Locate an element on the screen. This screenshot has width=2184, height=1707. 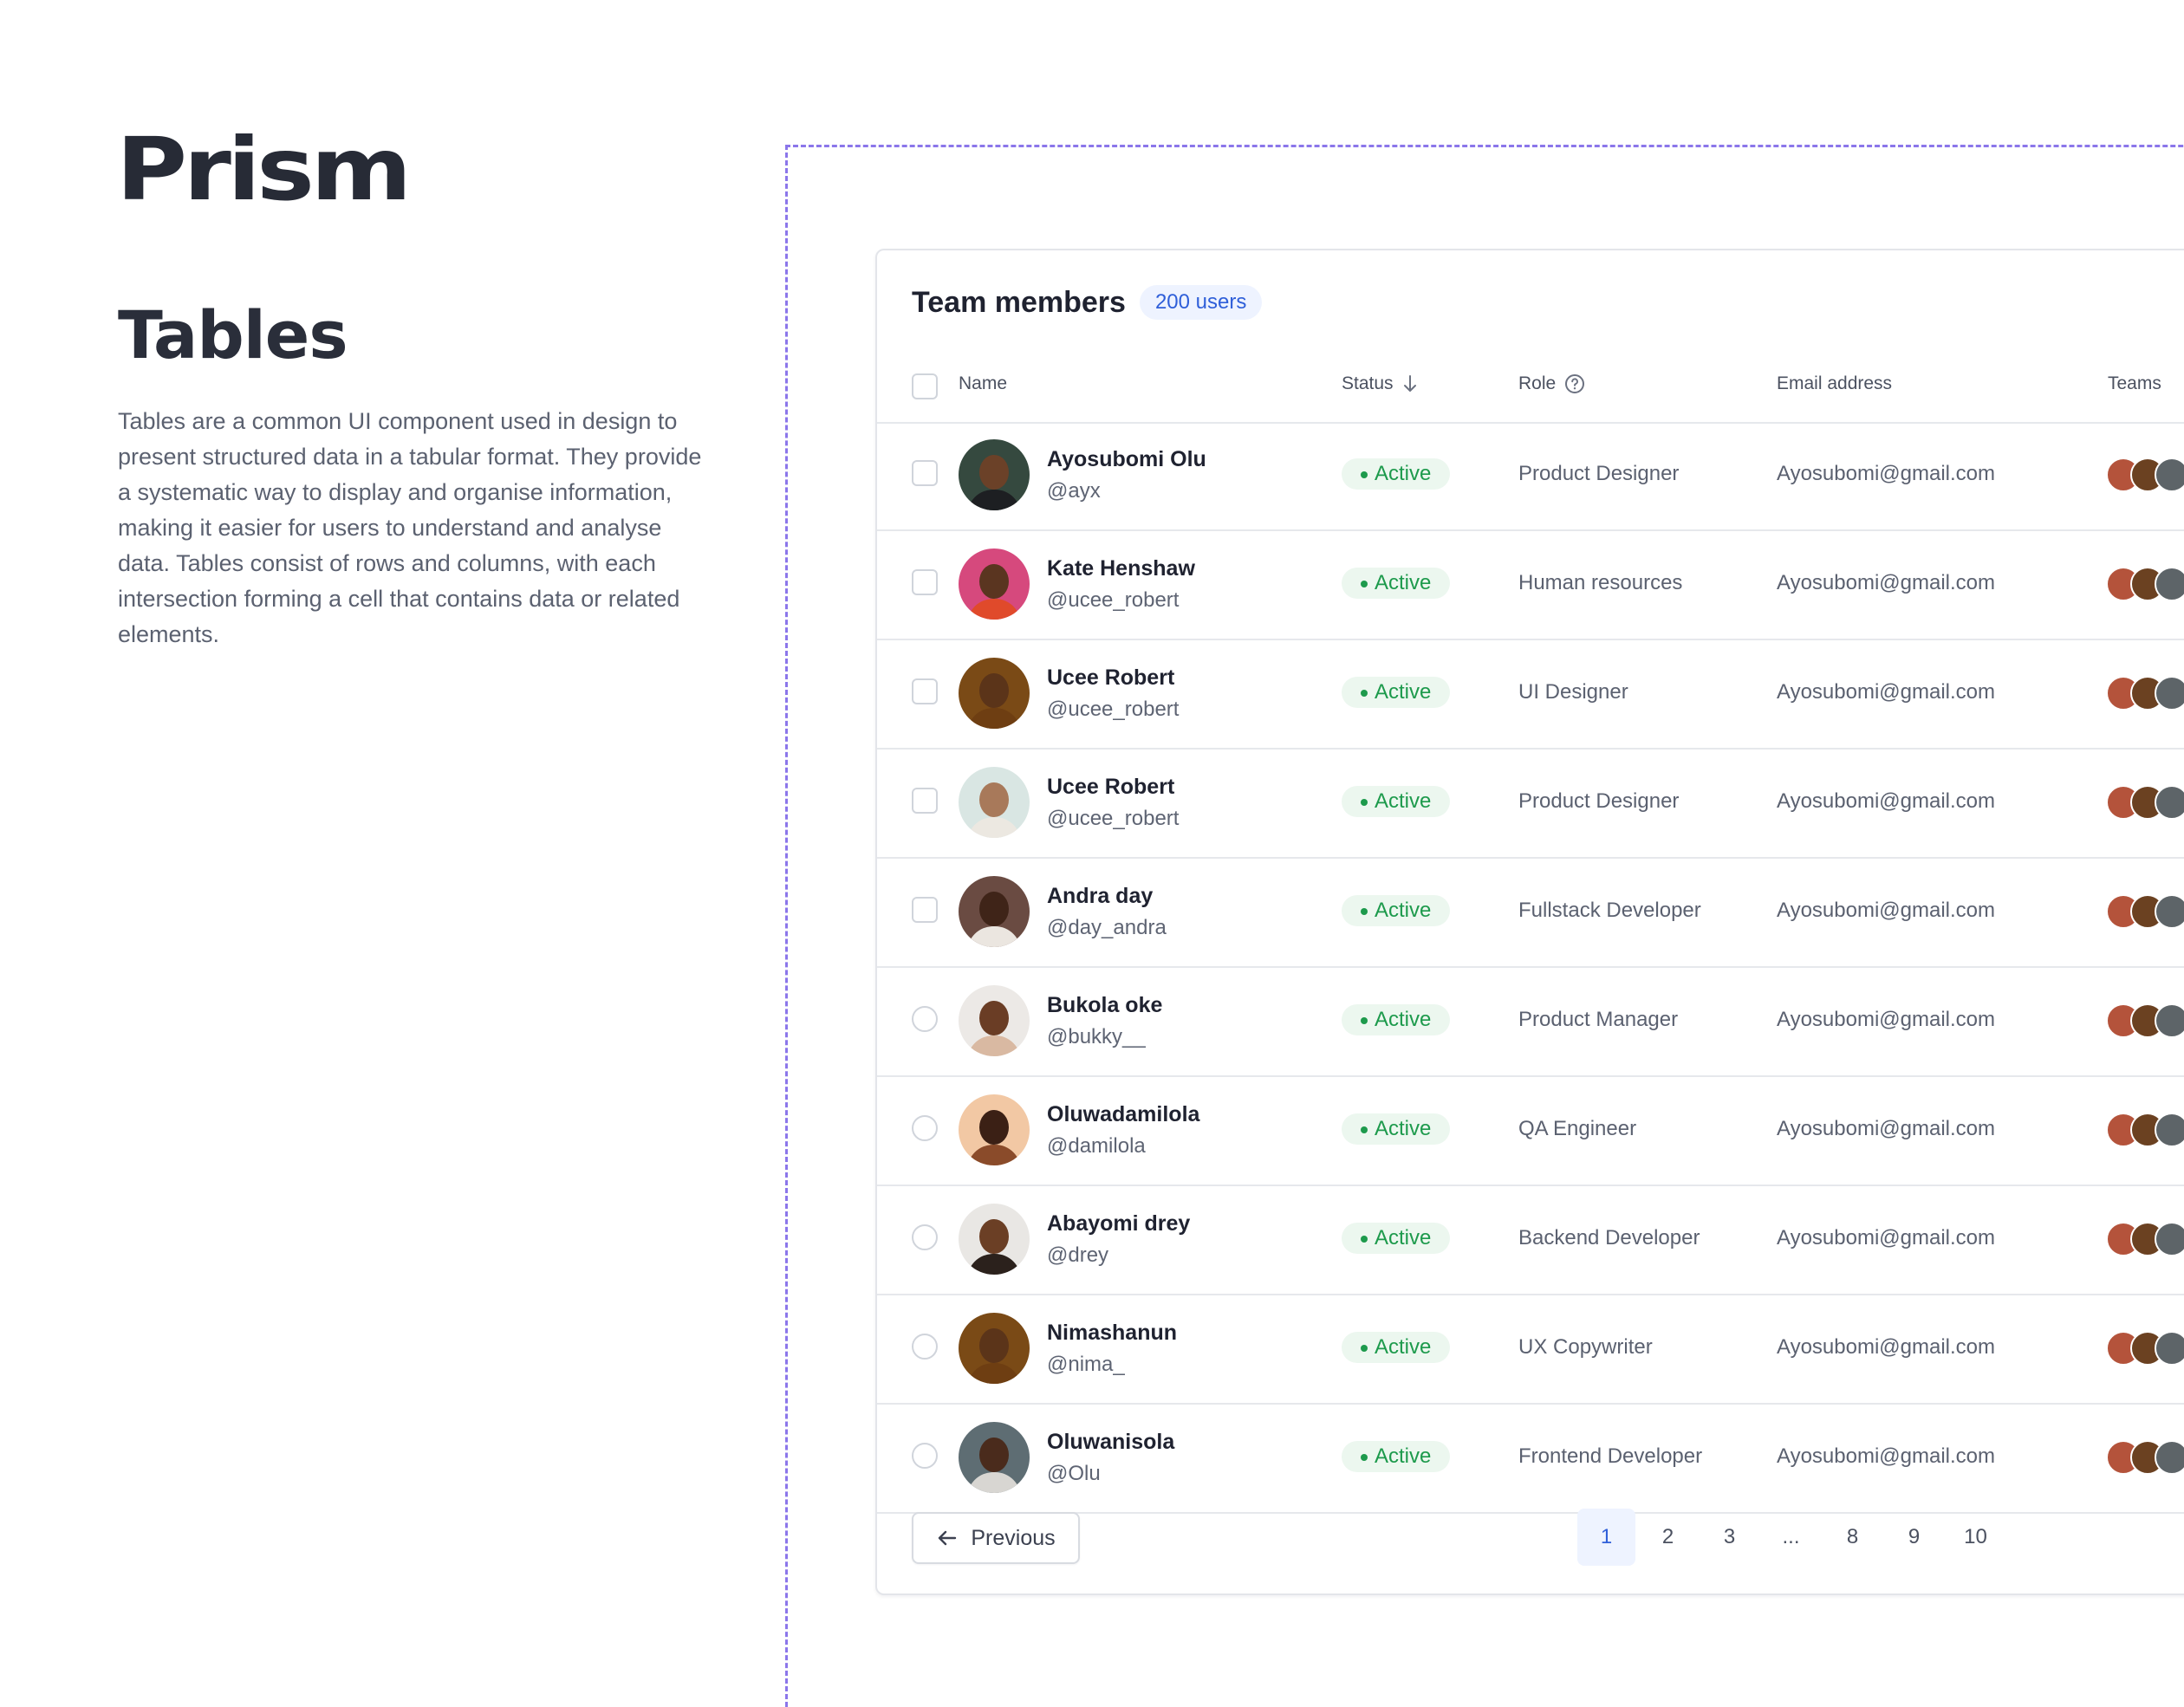
column-label-name: Name is located at coordinates (983, 383).